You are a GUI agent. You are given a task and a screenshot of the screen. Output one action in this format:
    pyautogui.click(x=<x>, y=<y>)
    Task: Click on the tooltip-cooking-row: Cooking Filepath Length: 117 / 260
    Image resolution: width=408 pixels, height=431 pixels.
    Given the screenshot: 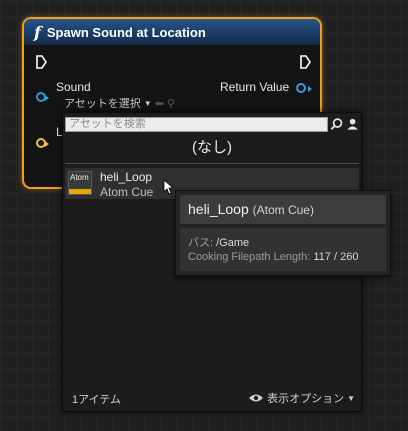 What is the action you would take?
    pyautogui.click(x=273, y=257)
    